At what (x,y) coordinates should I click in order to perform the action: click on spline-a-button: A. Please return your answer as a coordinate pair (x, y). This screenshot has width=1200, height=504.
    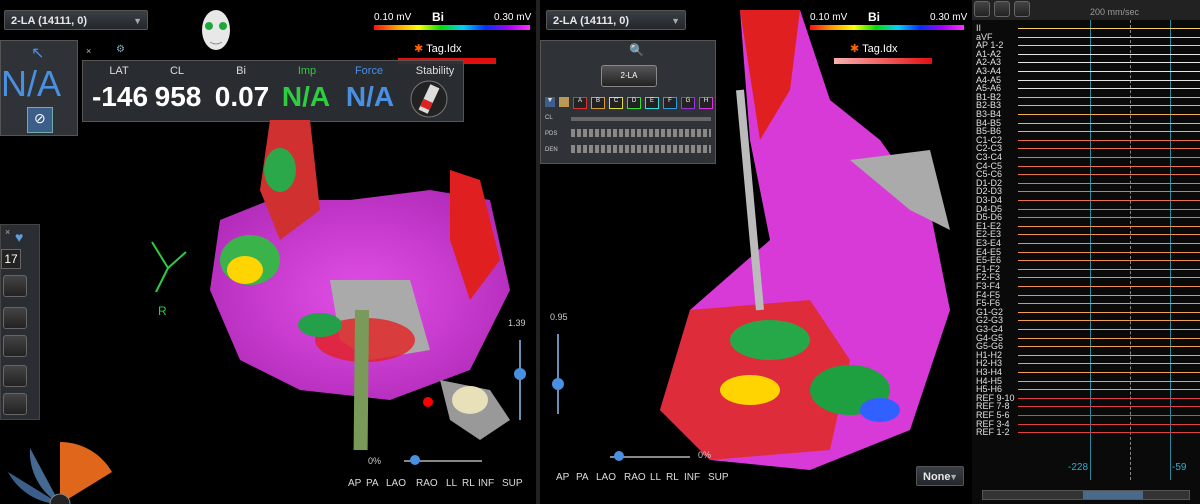
    Looking at the image, I should click on (580, 103).